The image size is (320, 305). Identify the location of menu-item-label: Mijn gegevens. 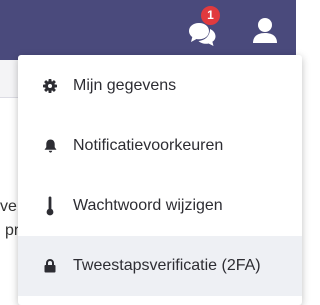
(125, 85).